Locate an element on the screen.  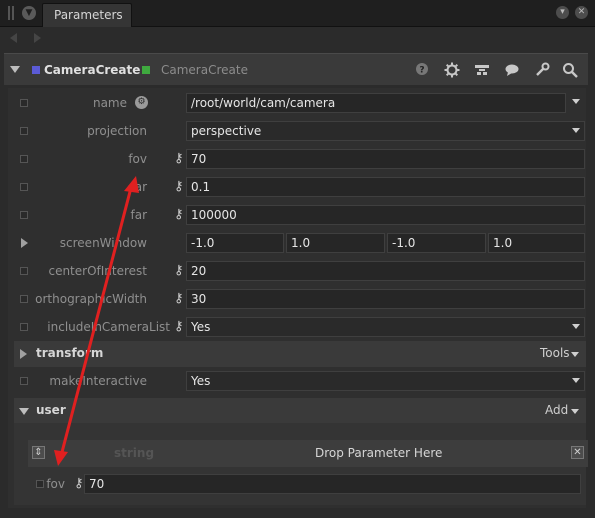
projection-select: perspective is located at coordinates (385, 131).